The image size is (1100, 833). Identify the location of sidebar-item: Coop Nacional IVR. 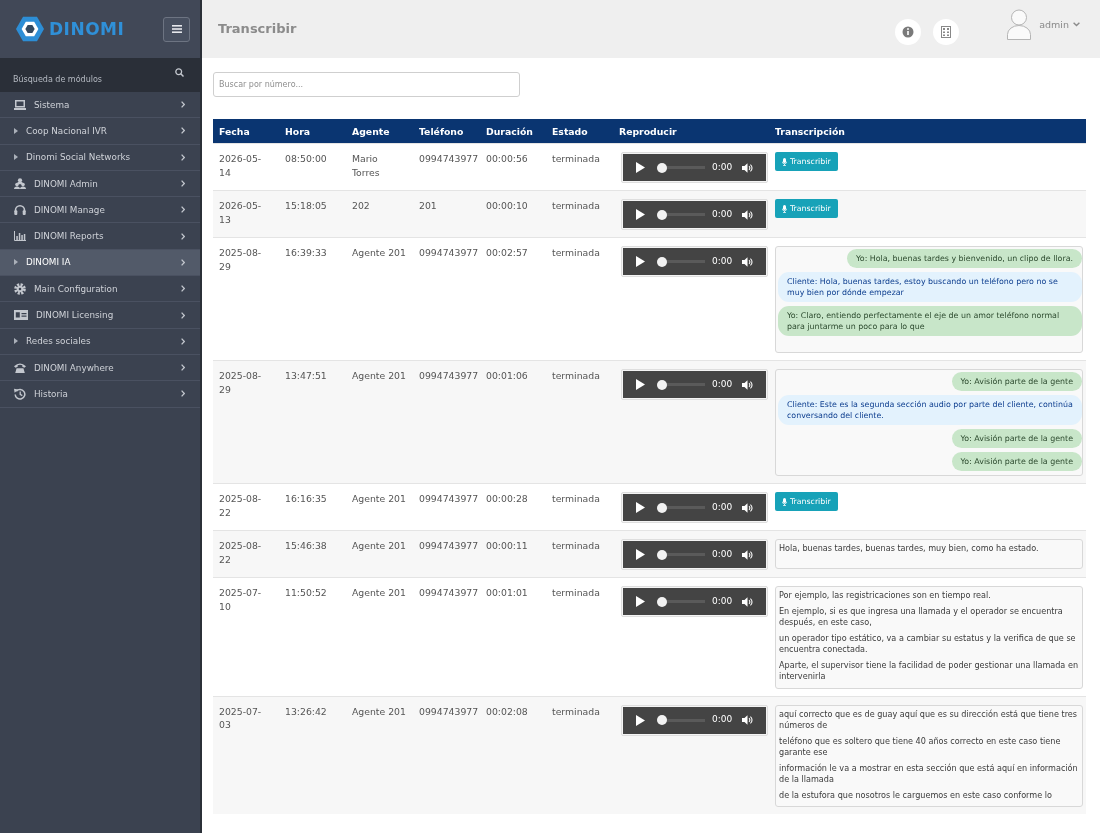
(100, 131).